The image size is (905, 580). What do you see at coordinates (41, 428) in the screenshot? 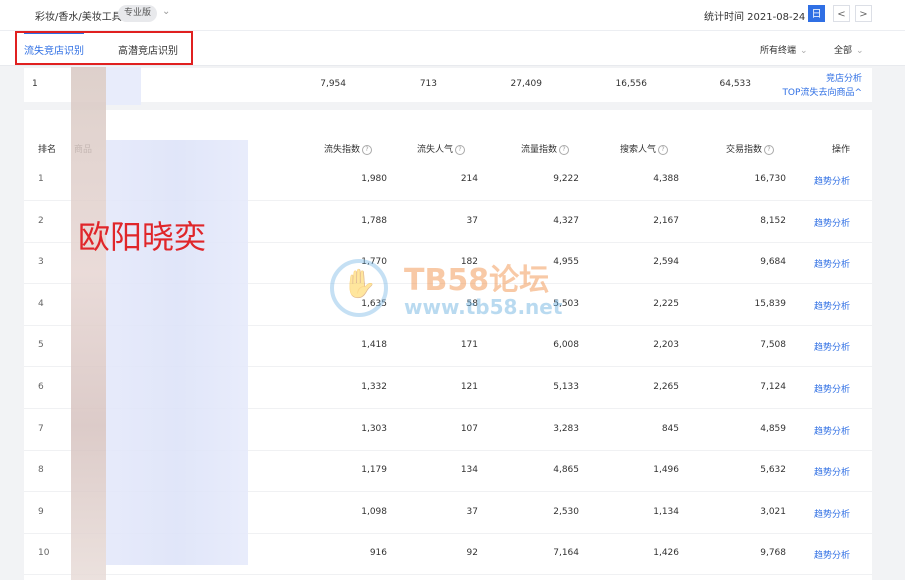
I see `row-rank: 7` at bounding box center [41, 428].